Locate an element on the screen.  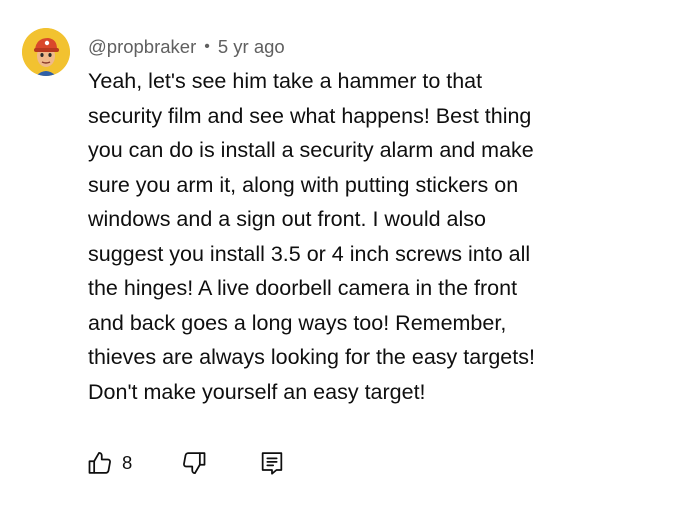
comment-header: @propbraker • 5 yr ago is located at coordinates (186, 47).